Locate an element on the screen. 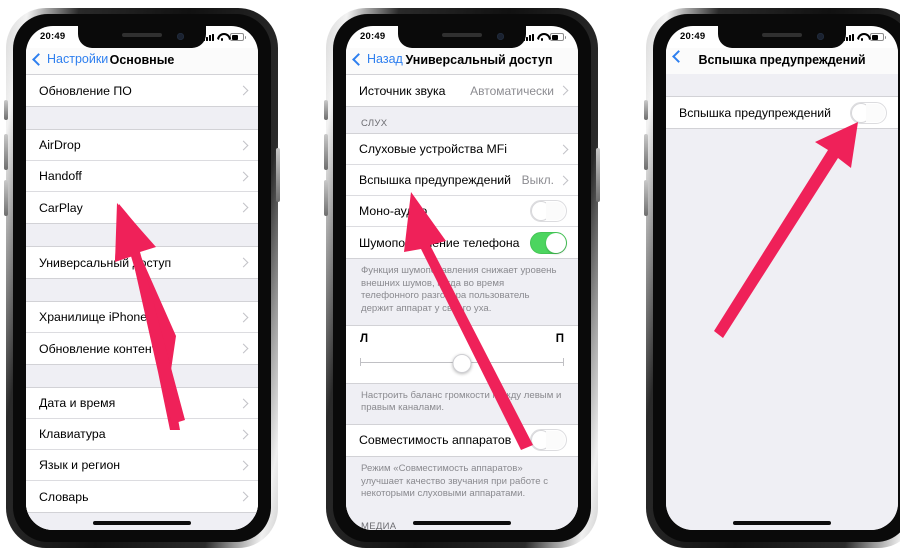  audio-balance-control: Л П is located at coordinates (462, 354).